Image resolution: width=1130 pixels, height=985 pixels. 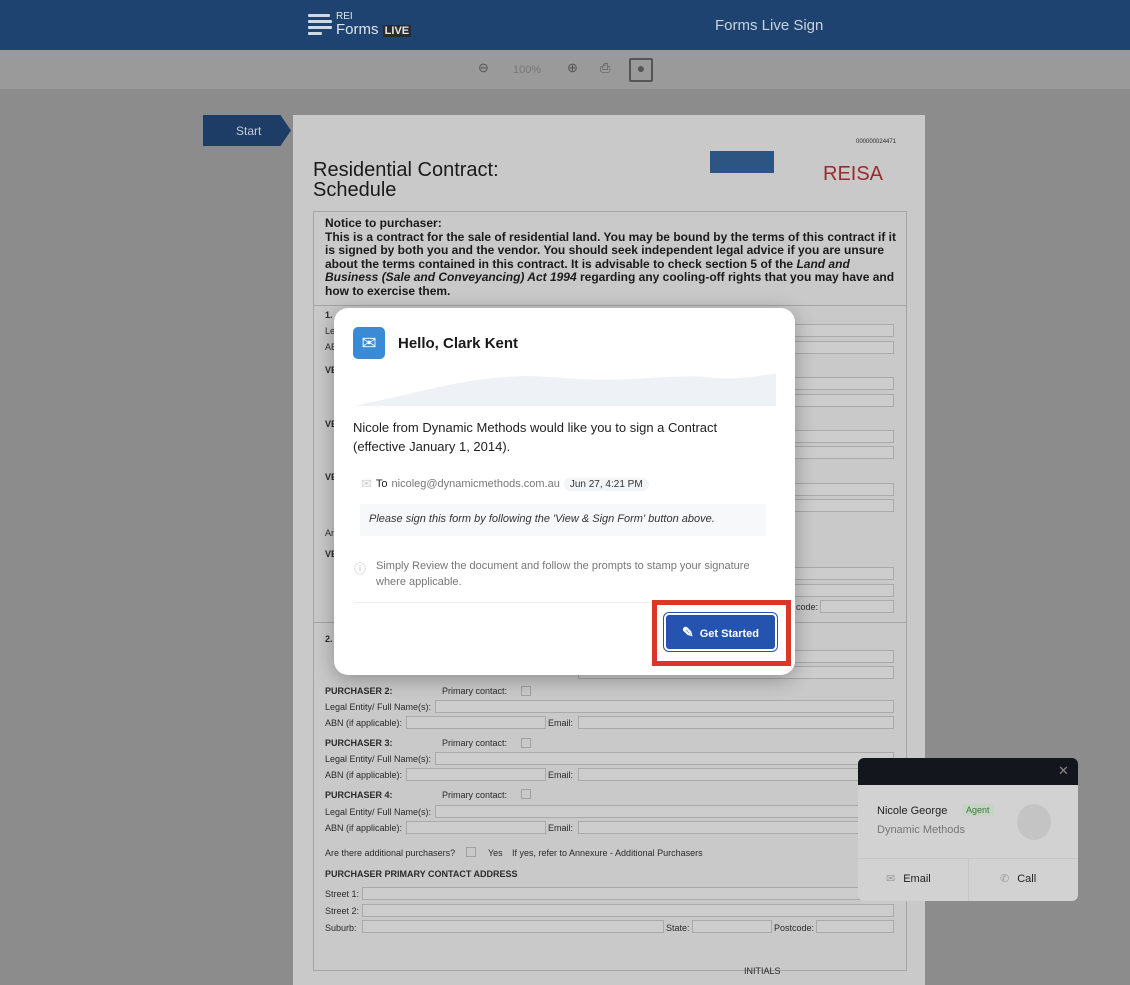 What do you see at coordinates (360, 569) in the screenshot?
I see `info-icon: ⓘ` at bounding box center [360, 569].